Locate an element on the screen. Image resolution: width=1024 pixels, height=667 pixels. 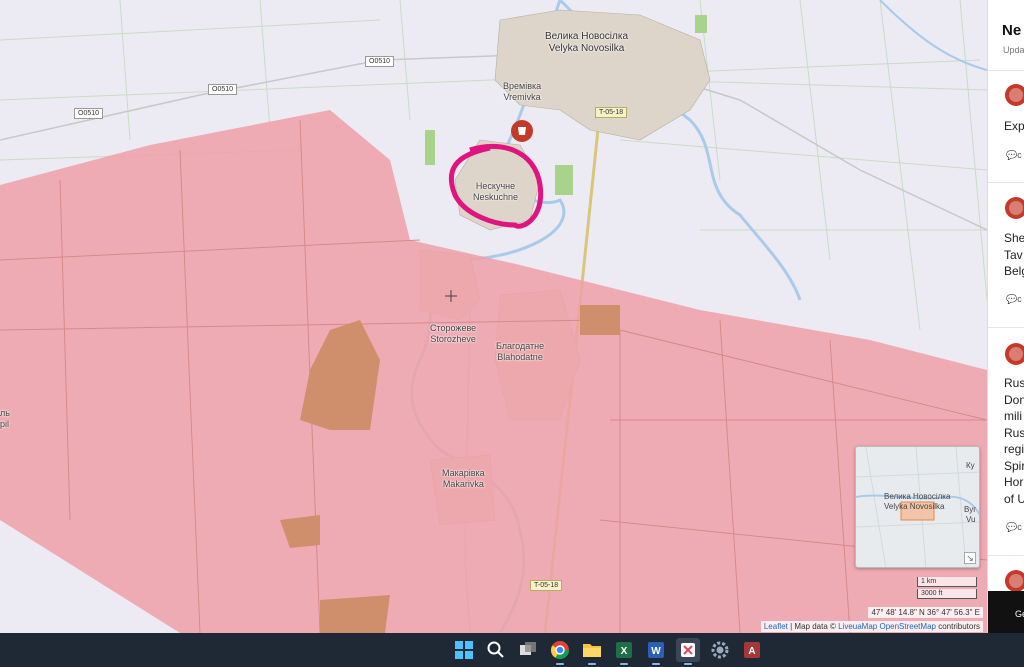
news-item is located at coordinates (1006, 573).